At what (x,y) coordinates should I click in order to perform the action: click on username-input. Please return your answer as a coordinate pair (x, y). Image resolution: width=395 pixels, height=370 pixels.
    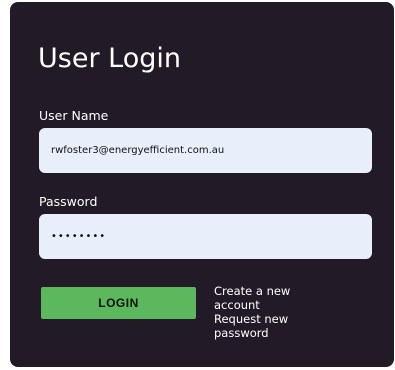
    Looking at the image, I should click on (205, 150).